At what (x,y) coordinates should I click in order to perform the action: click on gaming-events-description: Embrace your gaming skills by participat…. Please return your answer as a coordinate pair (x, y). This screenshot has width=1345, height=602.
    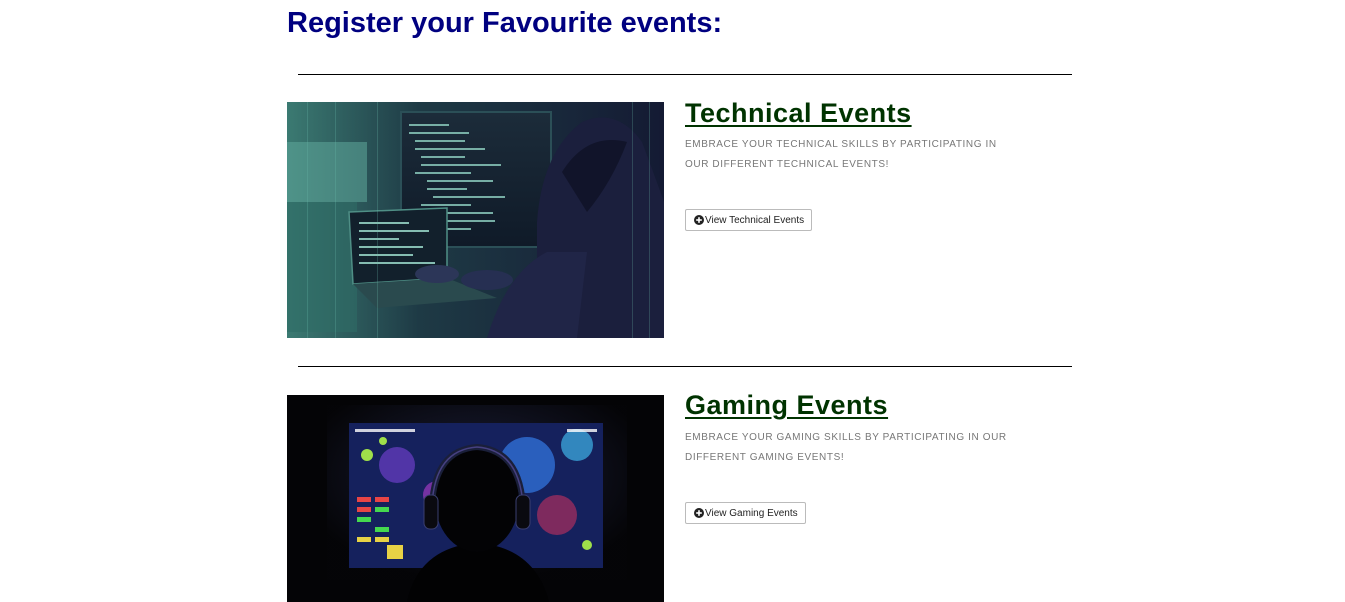
    Looking at the image, I should click on (846, 447).